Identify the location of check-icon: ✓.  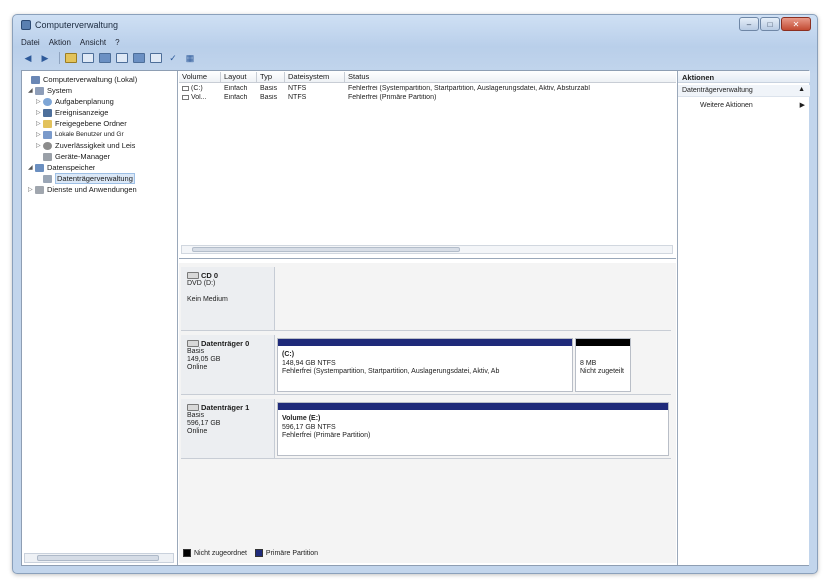
(173, 58).